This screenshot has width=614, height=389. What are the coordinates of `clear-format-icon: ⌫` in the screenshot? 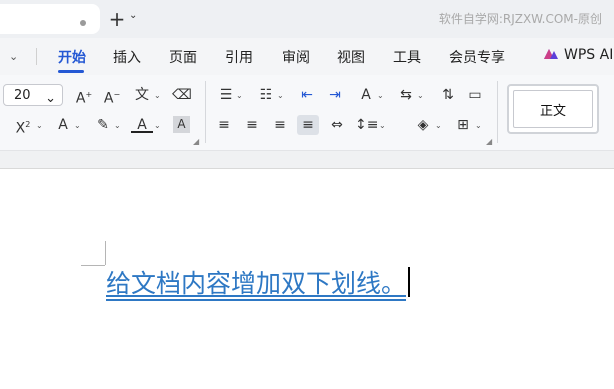 It's located at (182, 95).